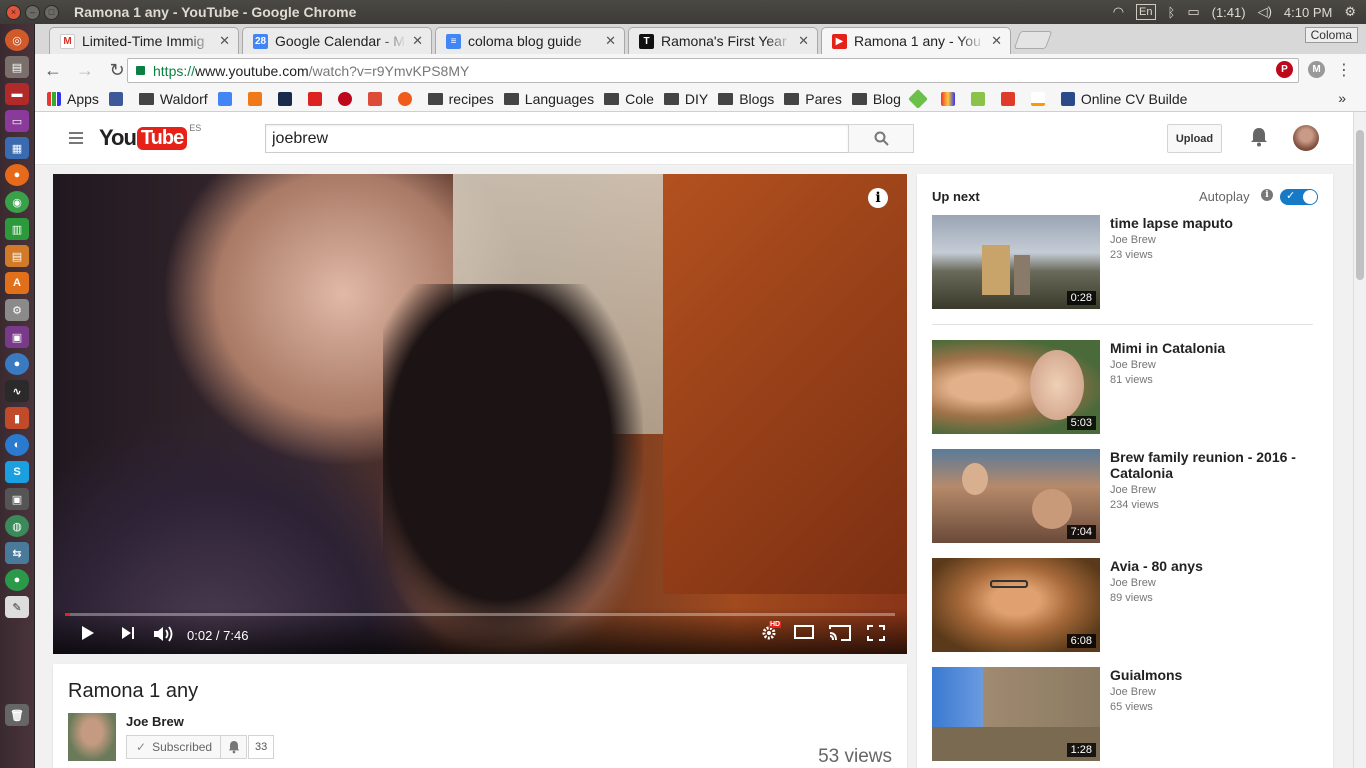 The image size is (1366, 768). I want to click on video-title: Mimi in Catalonia, so click(1210, 348).